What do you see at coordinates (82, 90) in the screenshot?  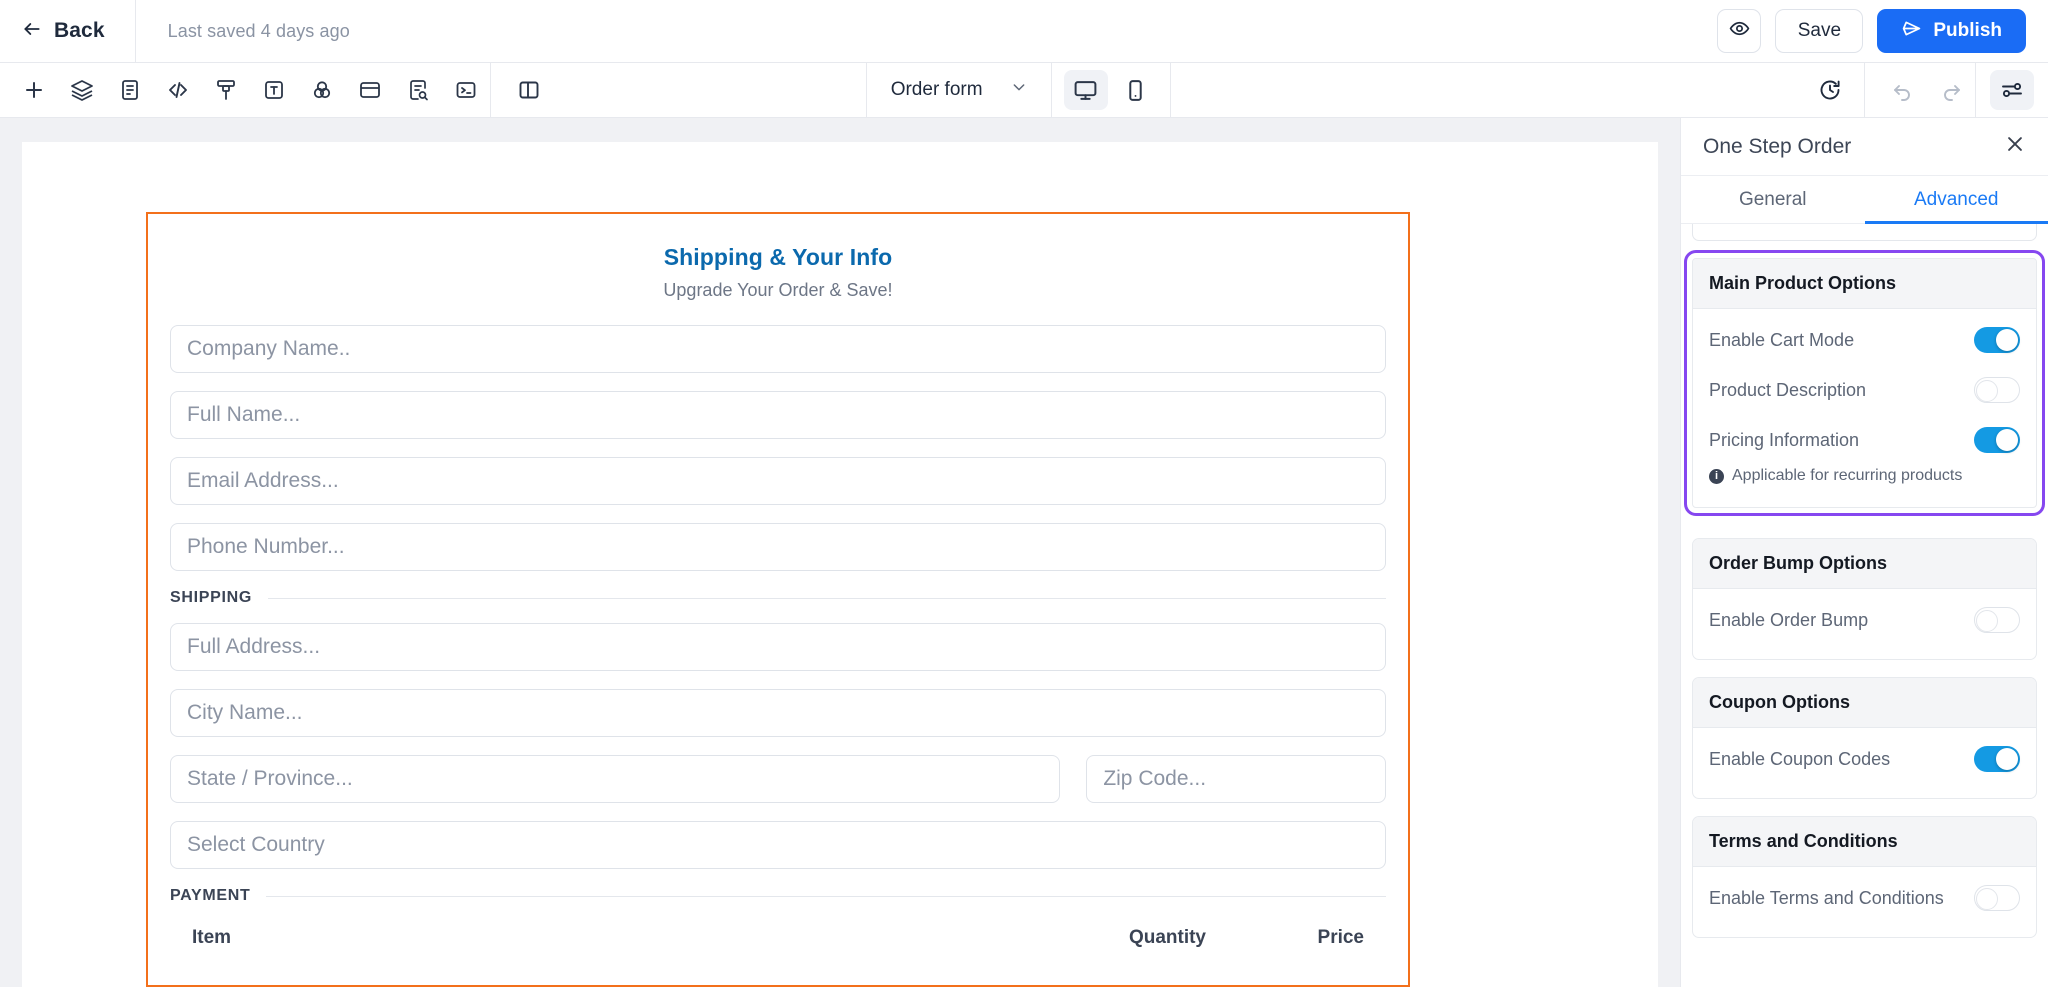 I see `layers-icon` at bounding box center [82, 90].